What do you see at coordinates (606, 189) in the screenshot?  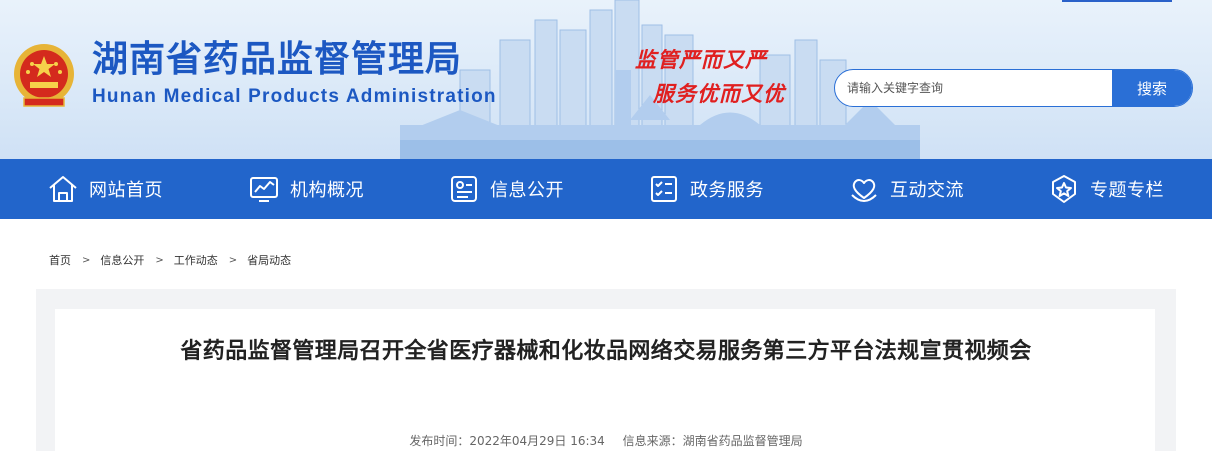 I see `main-nav: 网站首页 机构概况 信息公开 政务服务 互动交流 专题专栏` at bounding box center [606, 189].